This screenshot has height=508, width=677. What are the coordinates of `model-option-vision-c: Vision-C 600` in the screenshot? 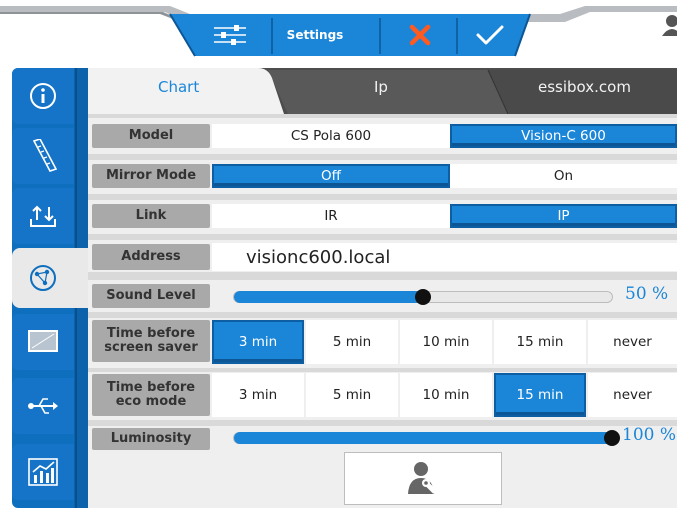 It's located at (563, 136).